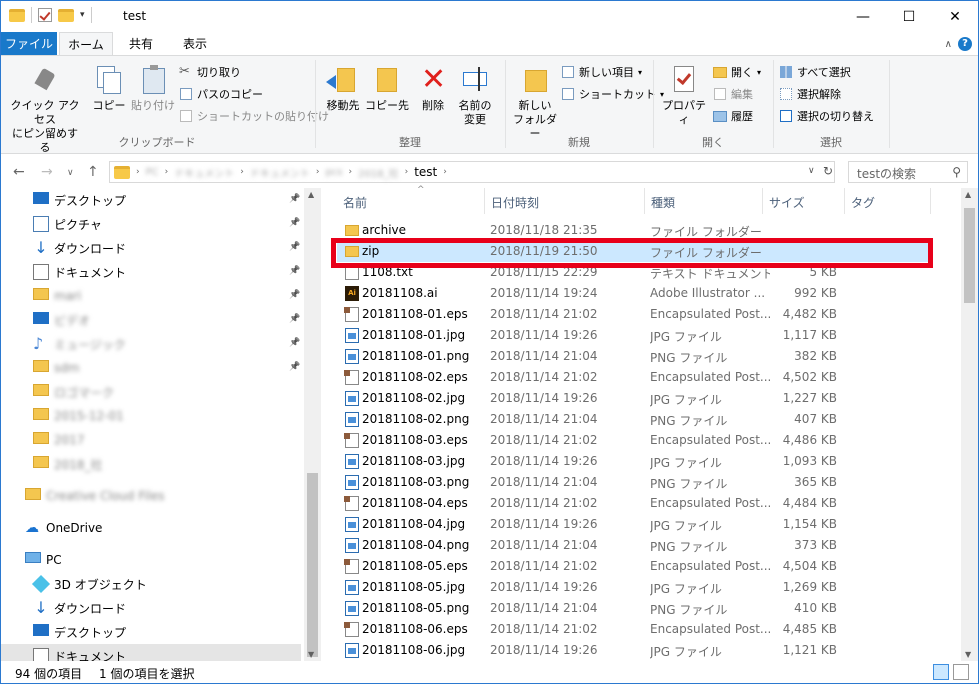 Image resolution: width=979 pixels, height=684 pixels. Describe the element at coordinates (151, 464) in the screenshot. I see `quick-access-item: 2018_社` at that location.